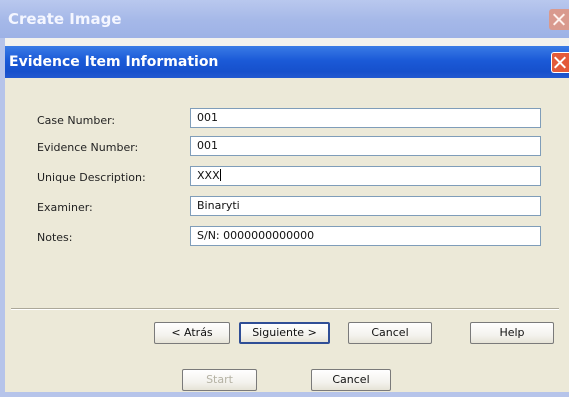 The height and width of the screenshot is (397, 569). What do you see at coordinates (114, 62) in the screenshot?
I see `dialog-title: Evidence Item Information` at bounding box center [114, 62].